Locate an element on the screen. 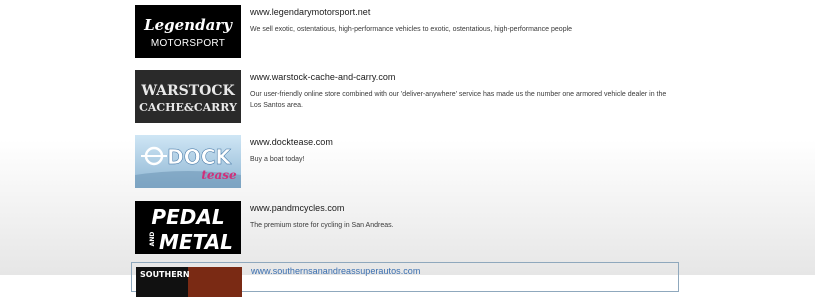 This screenshot has height=297, width=815. warstock-logo: WARSTOCK CACHE&CARRY is located at coordinates (188, 96).